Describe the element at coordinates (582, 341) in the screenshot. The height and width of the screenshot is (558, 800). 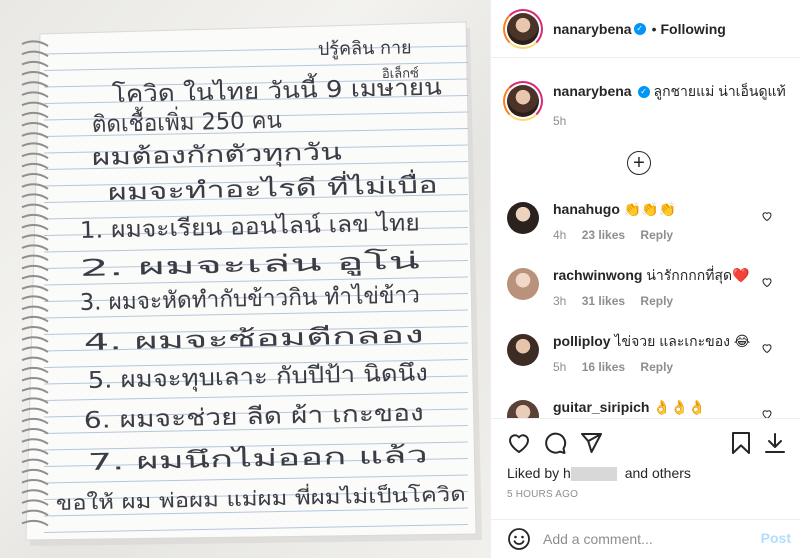
I see `commenter-username: polliploy` at that location.